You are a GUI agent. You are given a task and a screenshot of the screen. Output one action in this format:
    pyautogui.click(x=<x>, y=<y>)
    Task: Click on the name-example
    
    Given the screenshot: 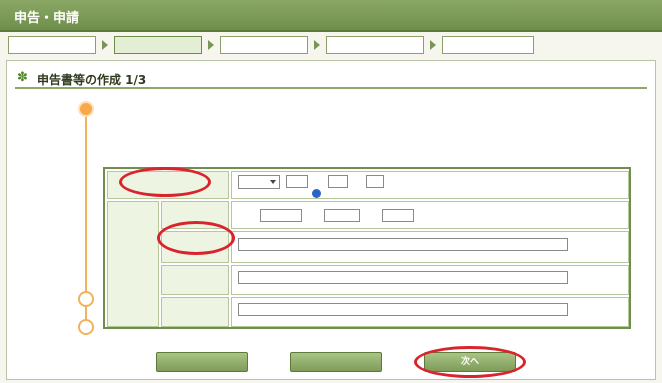 What is the action you would take?
    pyautogui.click(x=261, y=322)
    